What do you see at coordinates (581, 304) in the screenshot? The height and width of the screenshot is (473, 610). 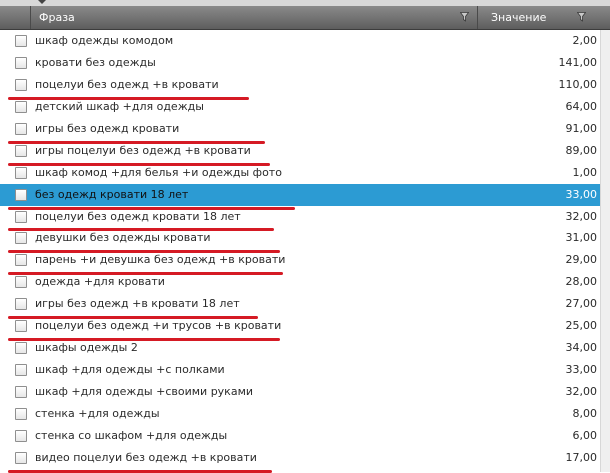 I see `value-cell: 27,00` at bounding box center [581, 304].